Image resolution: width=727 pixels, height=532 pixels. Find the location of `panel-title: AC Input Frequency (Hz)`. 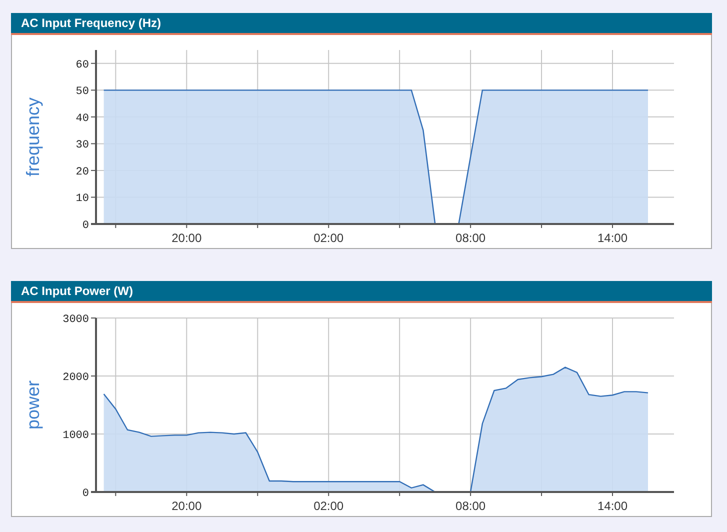

panel-title: AC Input Frequency (Hz) is located at coordinates (361, 24).